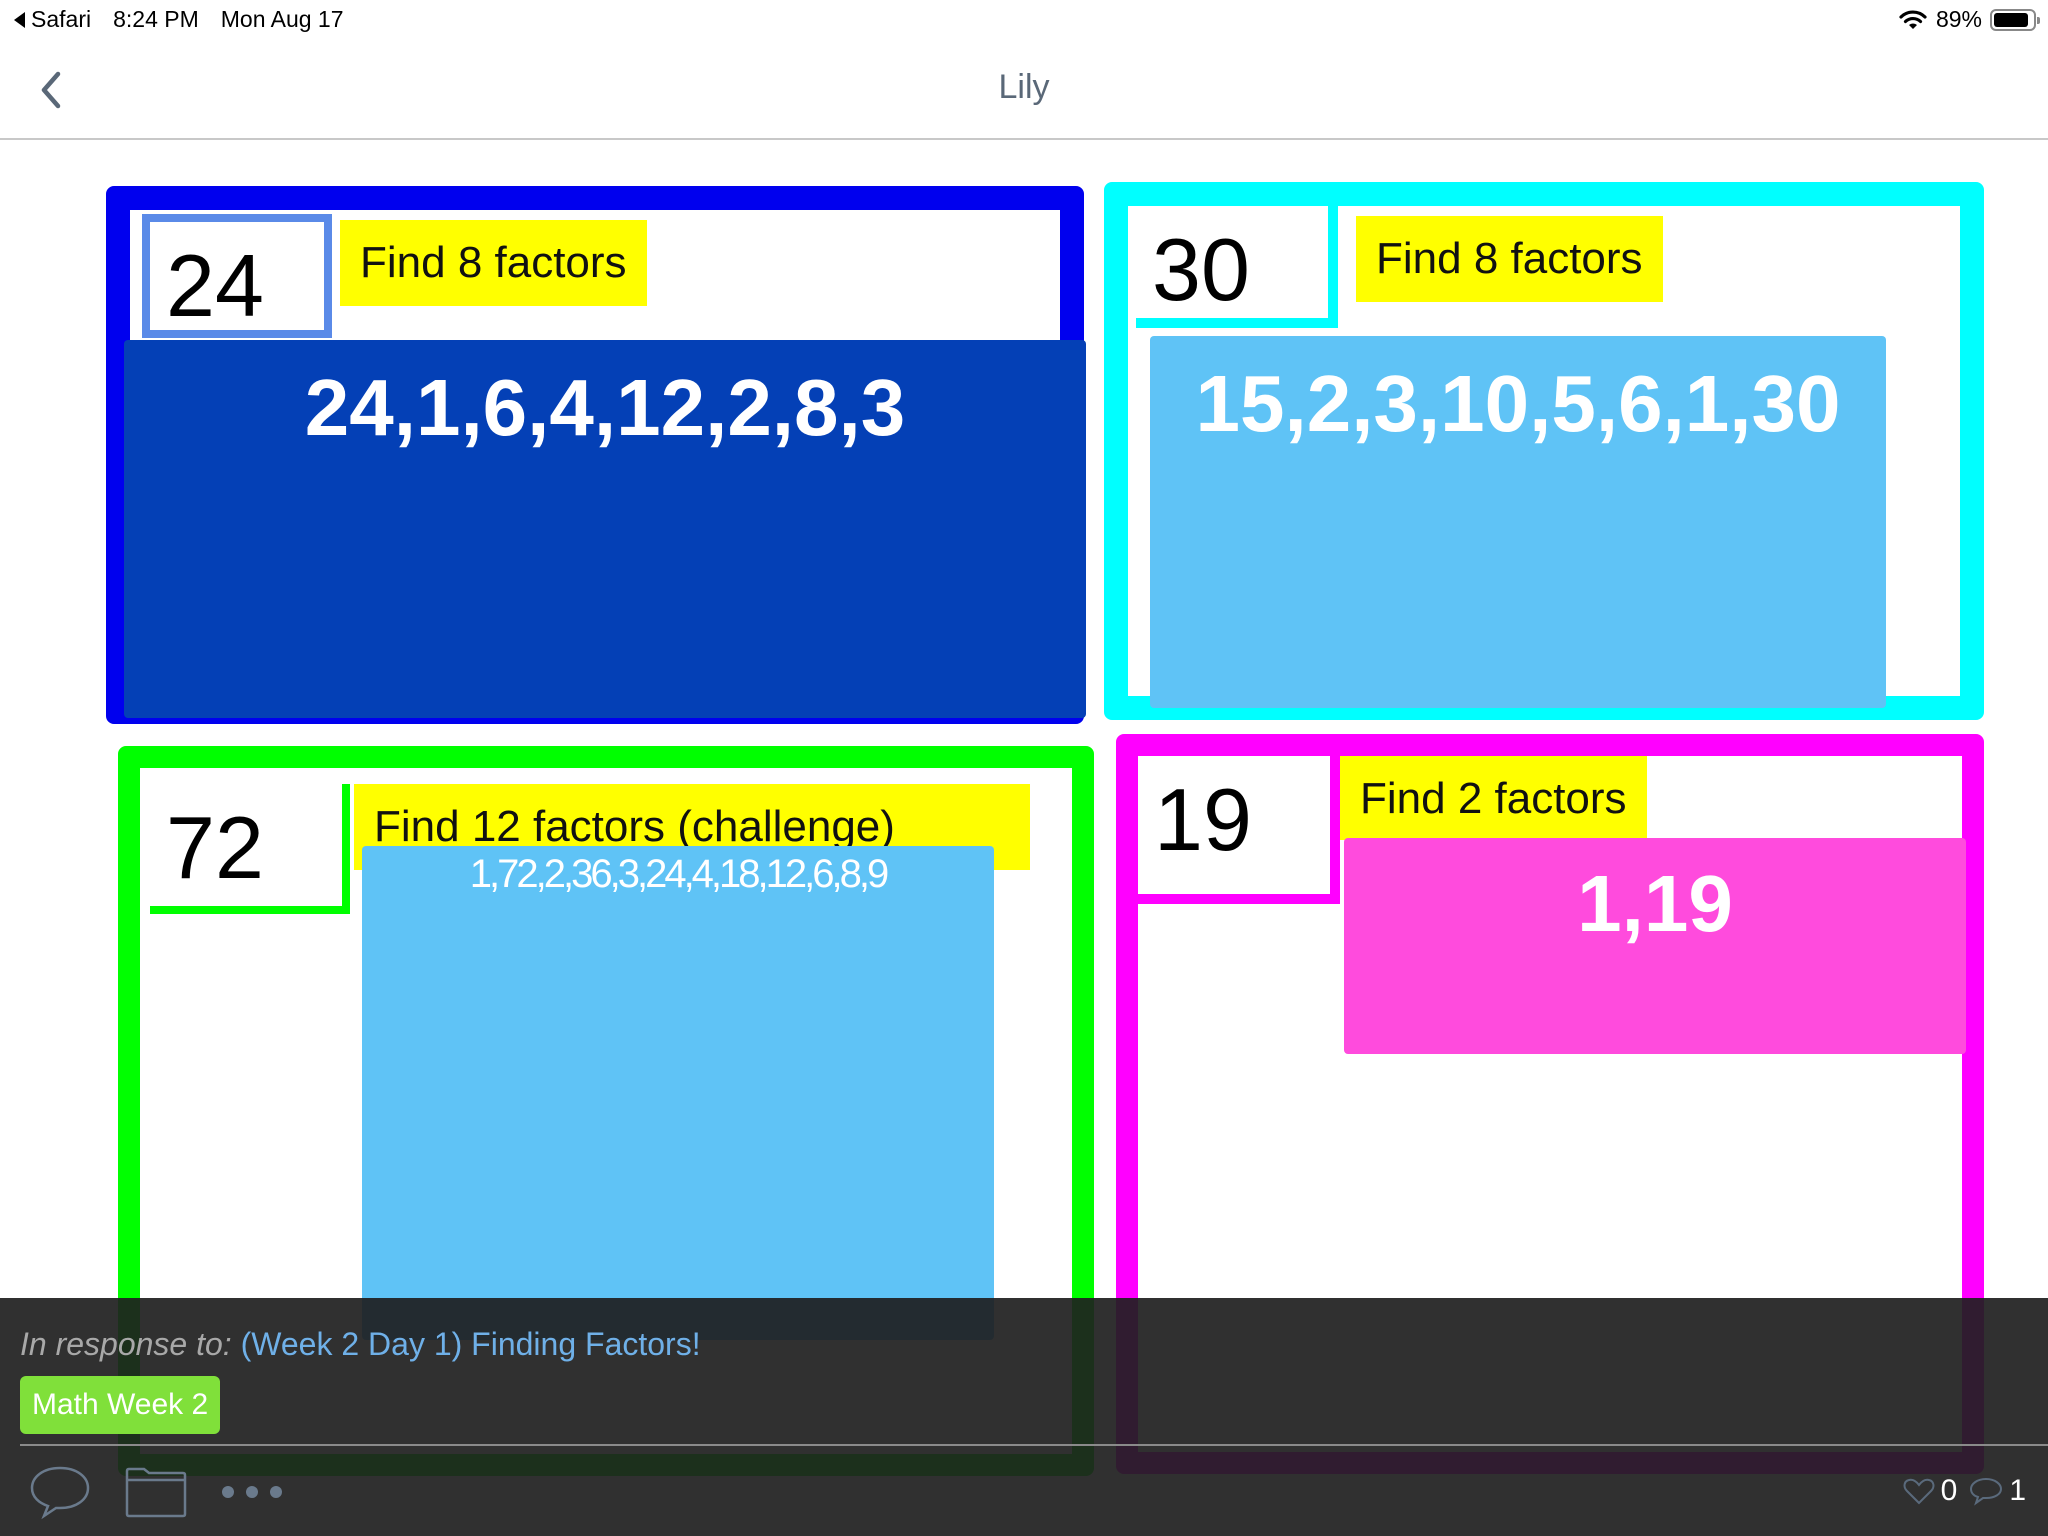  I want to click on back-to-safari: Safari, so click(52, 19).